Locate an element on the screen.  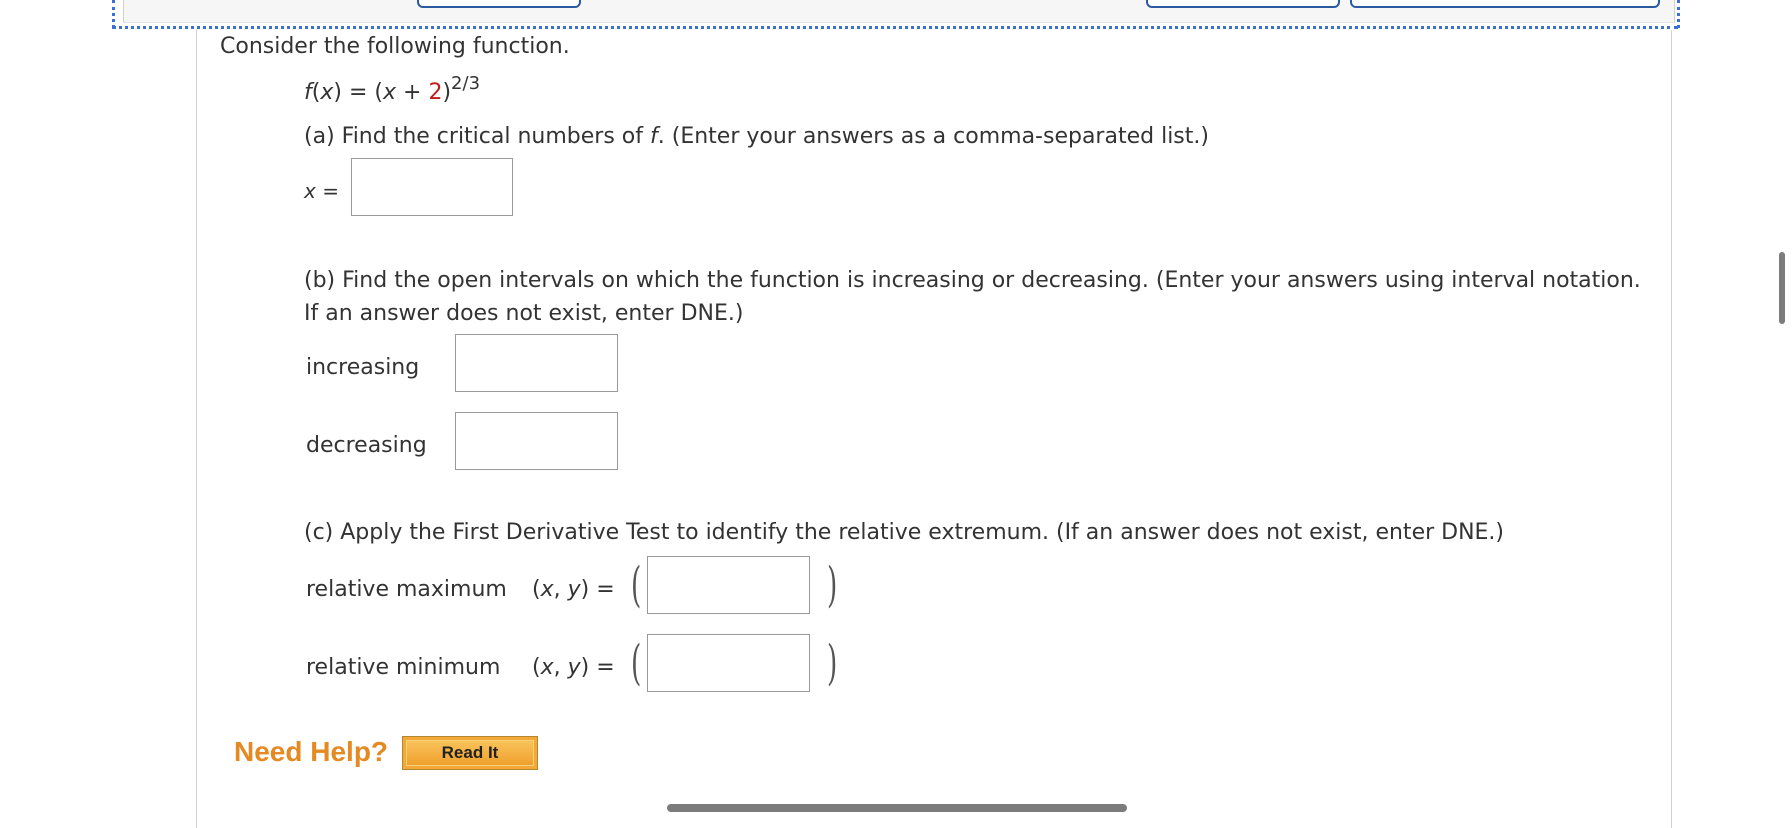
relative-minimum-input is located at coordinates (728, 663).